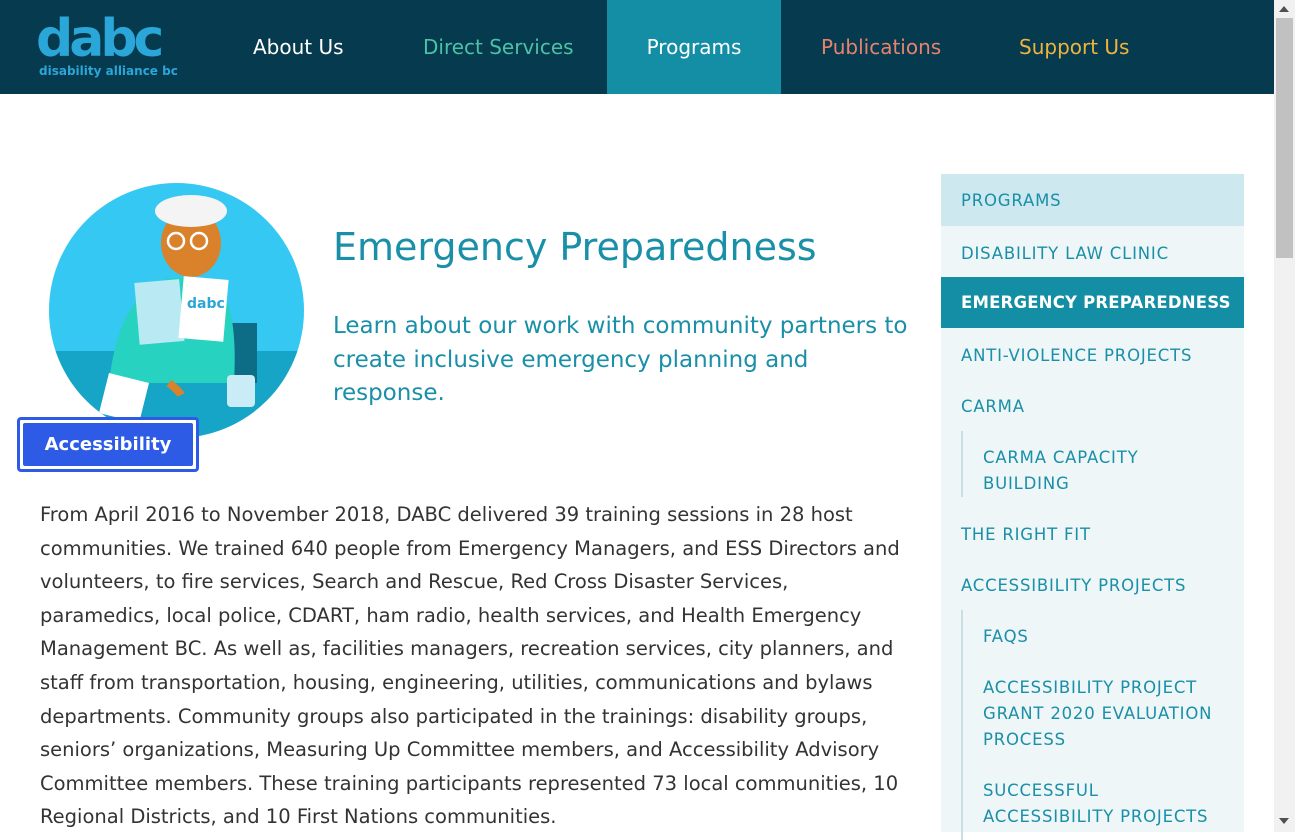  I want to click on sidebar-item-label: THE RIGHT FIT, so click(1026, 534).